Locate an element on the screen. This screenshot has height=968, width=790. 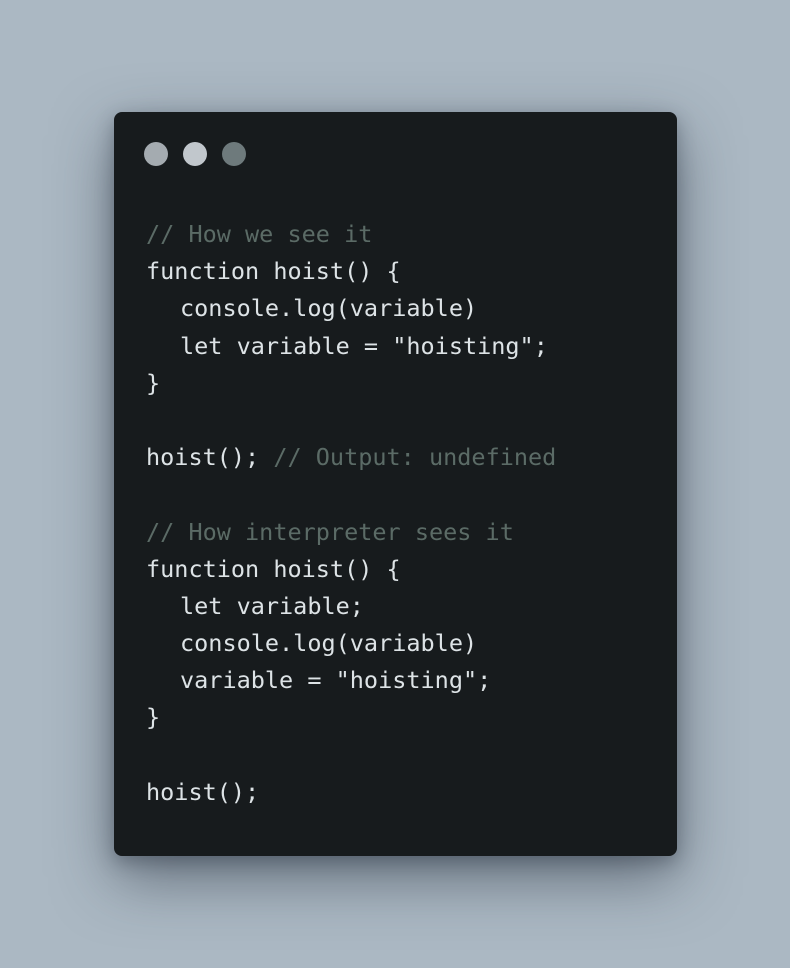
code-text: variable = "hoisting"; is located at coordinates (336, 680).